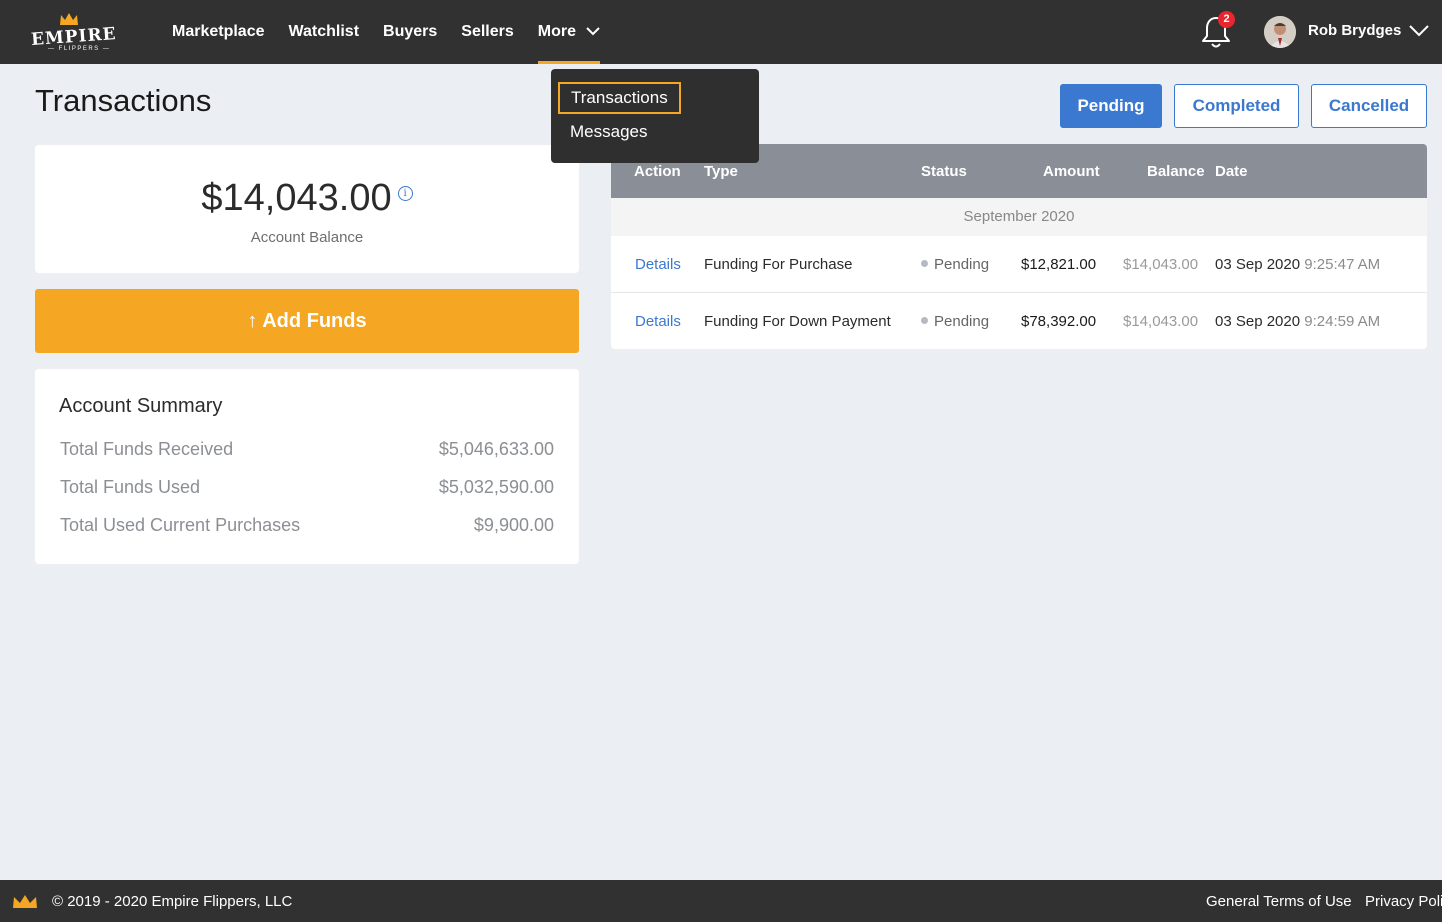 This screenshot has height=922, width=1442. I want to click on user-name: Rob Brydges, so click(1354, 30).